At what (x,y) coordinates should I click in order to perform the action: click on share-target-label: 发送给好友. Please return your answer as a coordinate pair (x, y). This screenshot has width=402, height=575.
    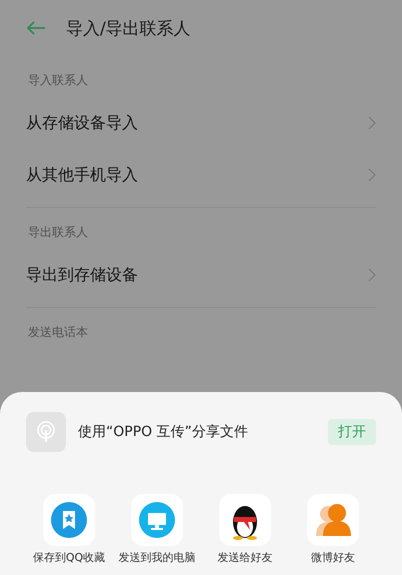
    Looking at the image, I should click on (245, 557).